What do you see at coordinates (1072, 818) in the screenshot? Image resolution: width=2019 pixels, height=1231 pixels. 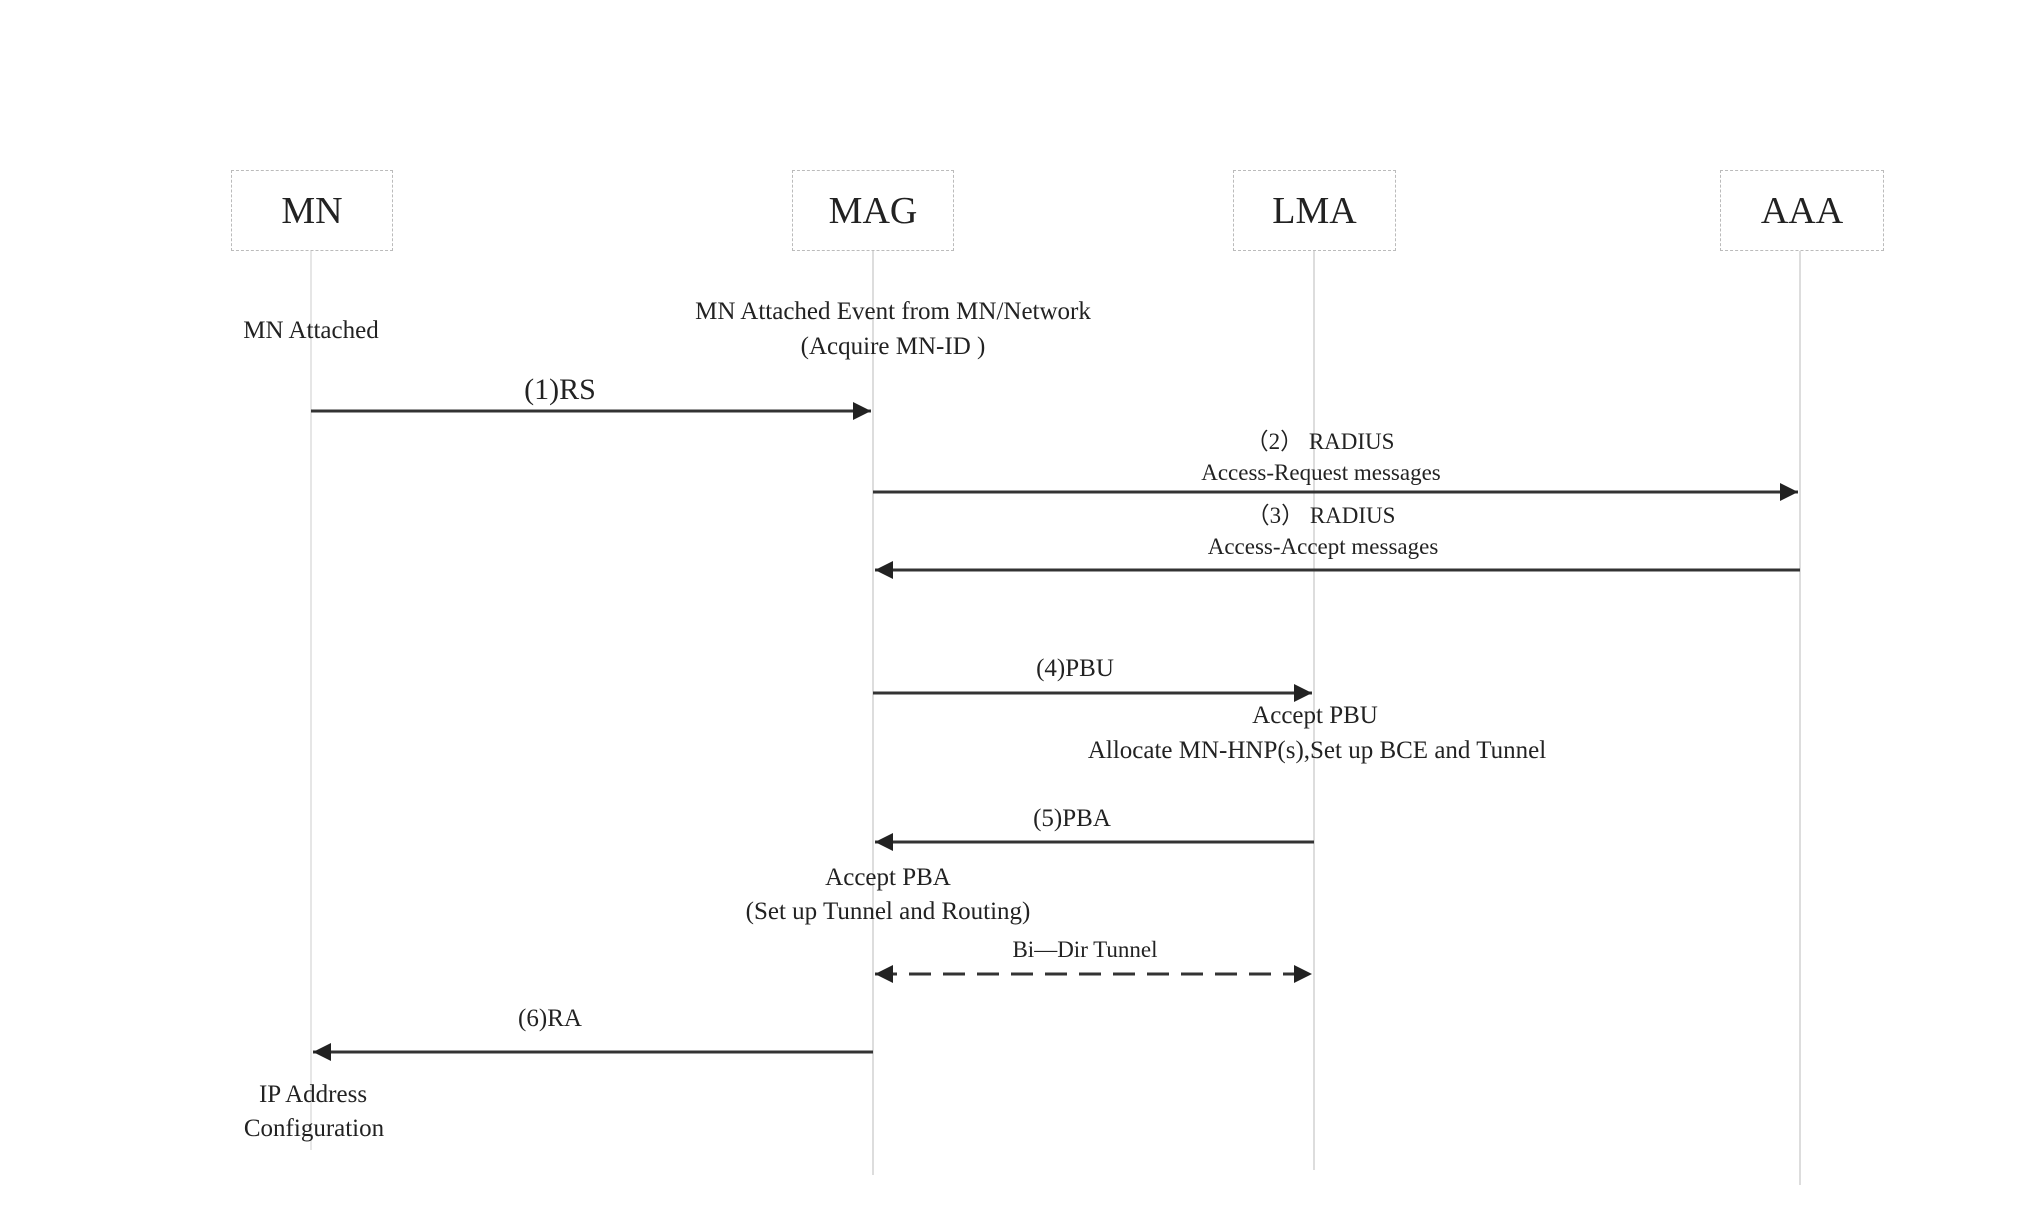 I see `message-label-pba: (5)PBA` at bounding box center [1072, 818].